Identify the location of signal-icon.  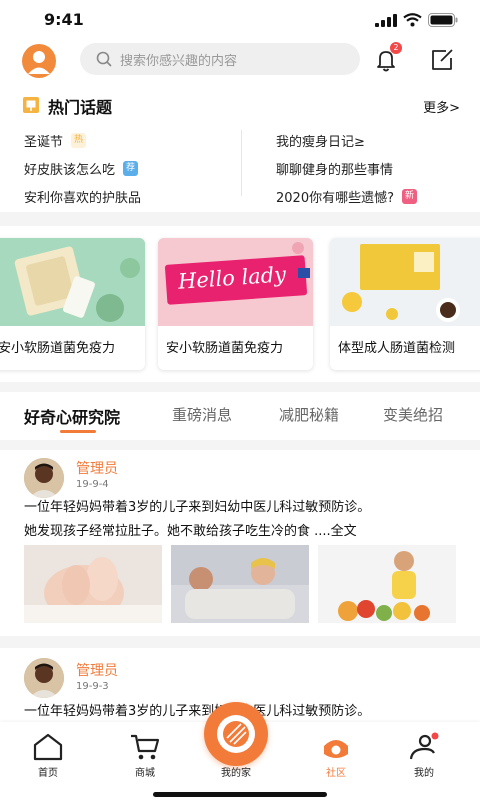
(386, 20).